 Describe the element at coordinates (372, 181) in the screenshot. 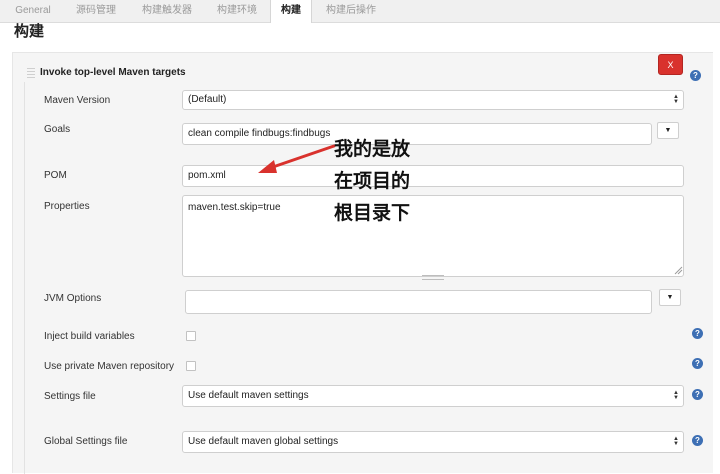

I see `annotation-line-2: 在项目的` at that location.